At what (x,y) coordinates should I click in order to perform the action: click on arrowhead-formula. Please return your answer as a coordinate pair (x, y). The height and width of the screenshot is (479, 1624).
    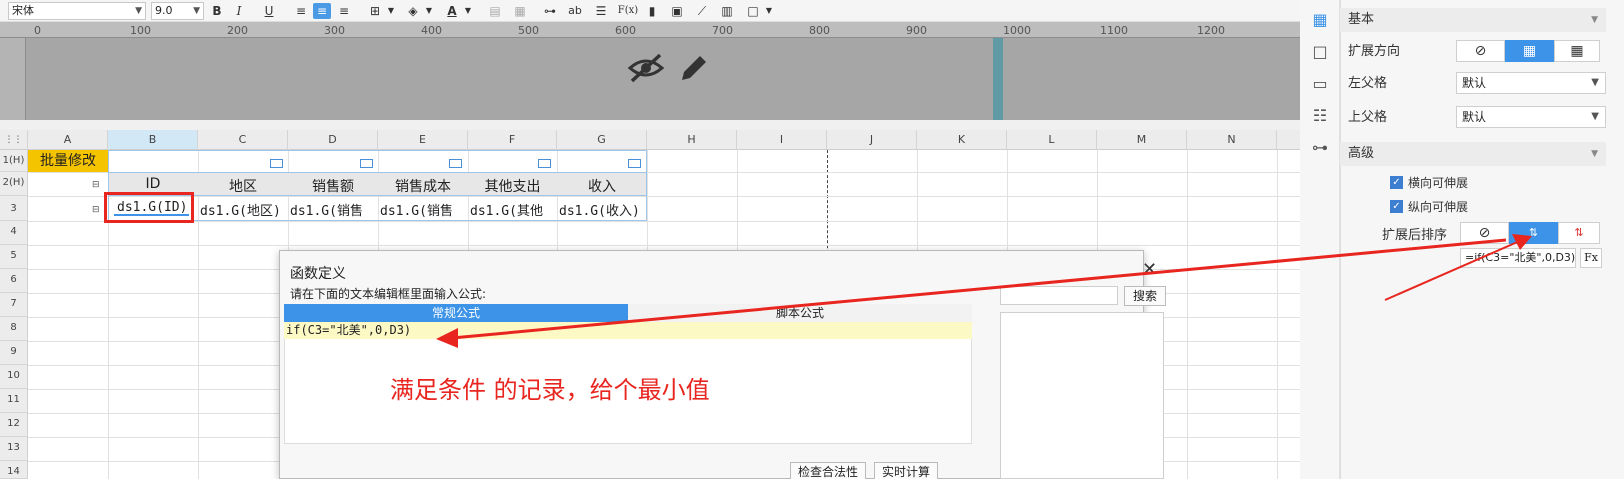
    Looking at the image, I should click on (447, 338).